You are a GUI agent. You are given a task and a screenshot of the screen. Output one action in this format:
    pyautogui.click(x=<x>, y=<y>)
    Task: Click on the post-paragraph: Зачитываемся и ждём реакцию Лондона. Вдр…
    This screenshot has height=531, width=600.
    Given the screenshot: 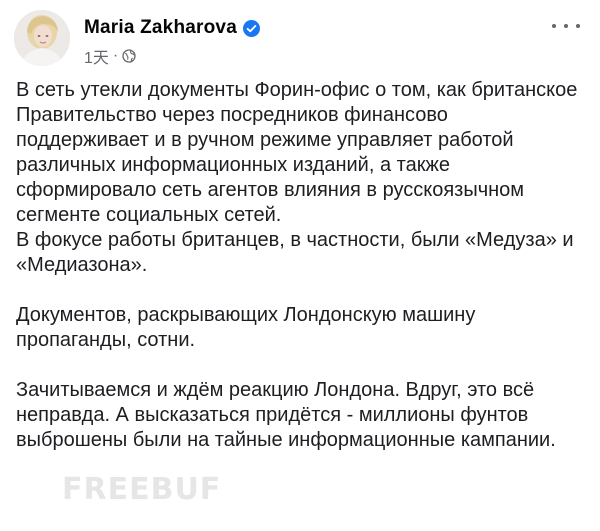 What is the action you would take?
    pyautogui.click(x=286, y=415)
    